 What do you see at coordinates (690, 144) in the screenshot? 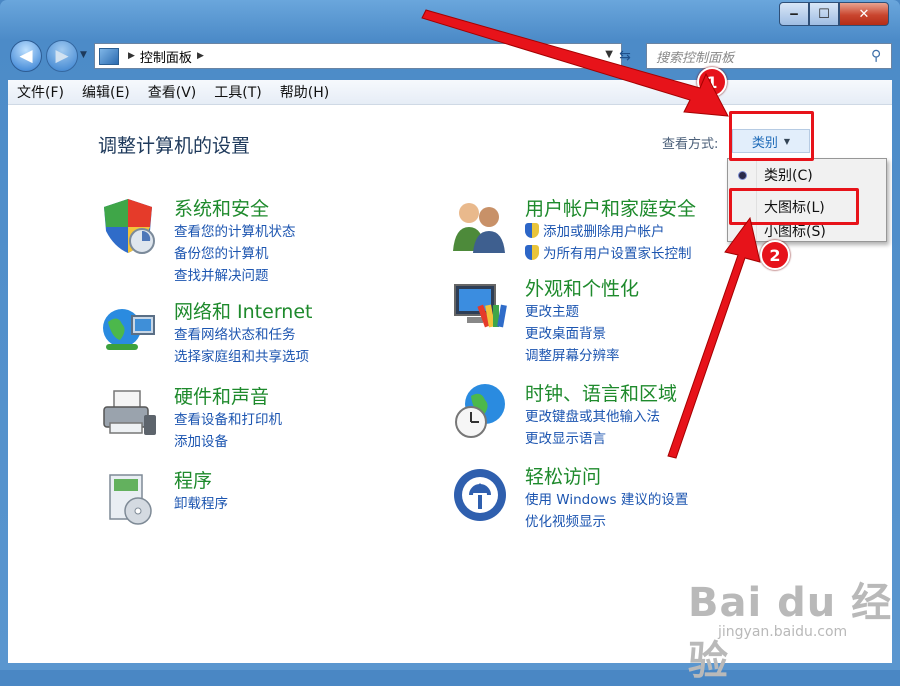
I see `view-by-label: 查看方式:` at bounding box center [690, 144].